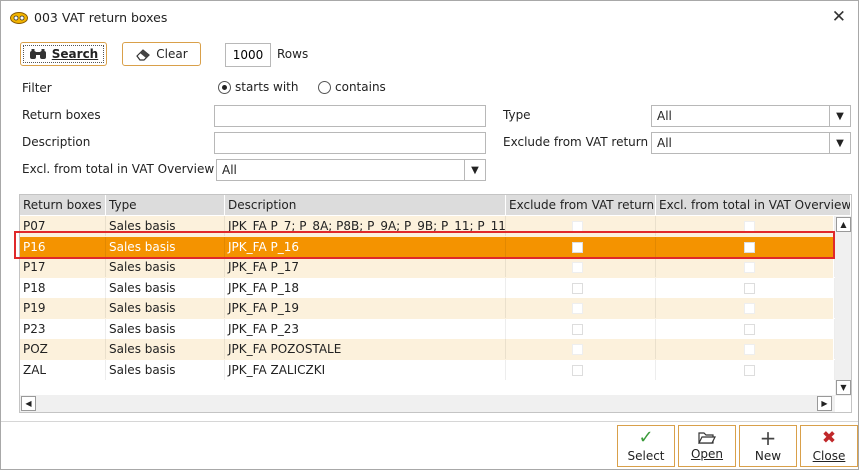 The width and height of the screenshot is (859, 470). What do you see at coordinates (427, 370) in the screenshot?
I see `table-row: ZAL Sales basis JPK_FA ZALICZKI` at bounding box center [427, 370].